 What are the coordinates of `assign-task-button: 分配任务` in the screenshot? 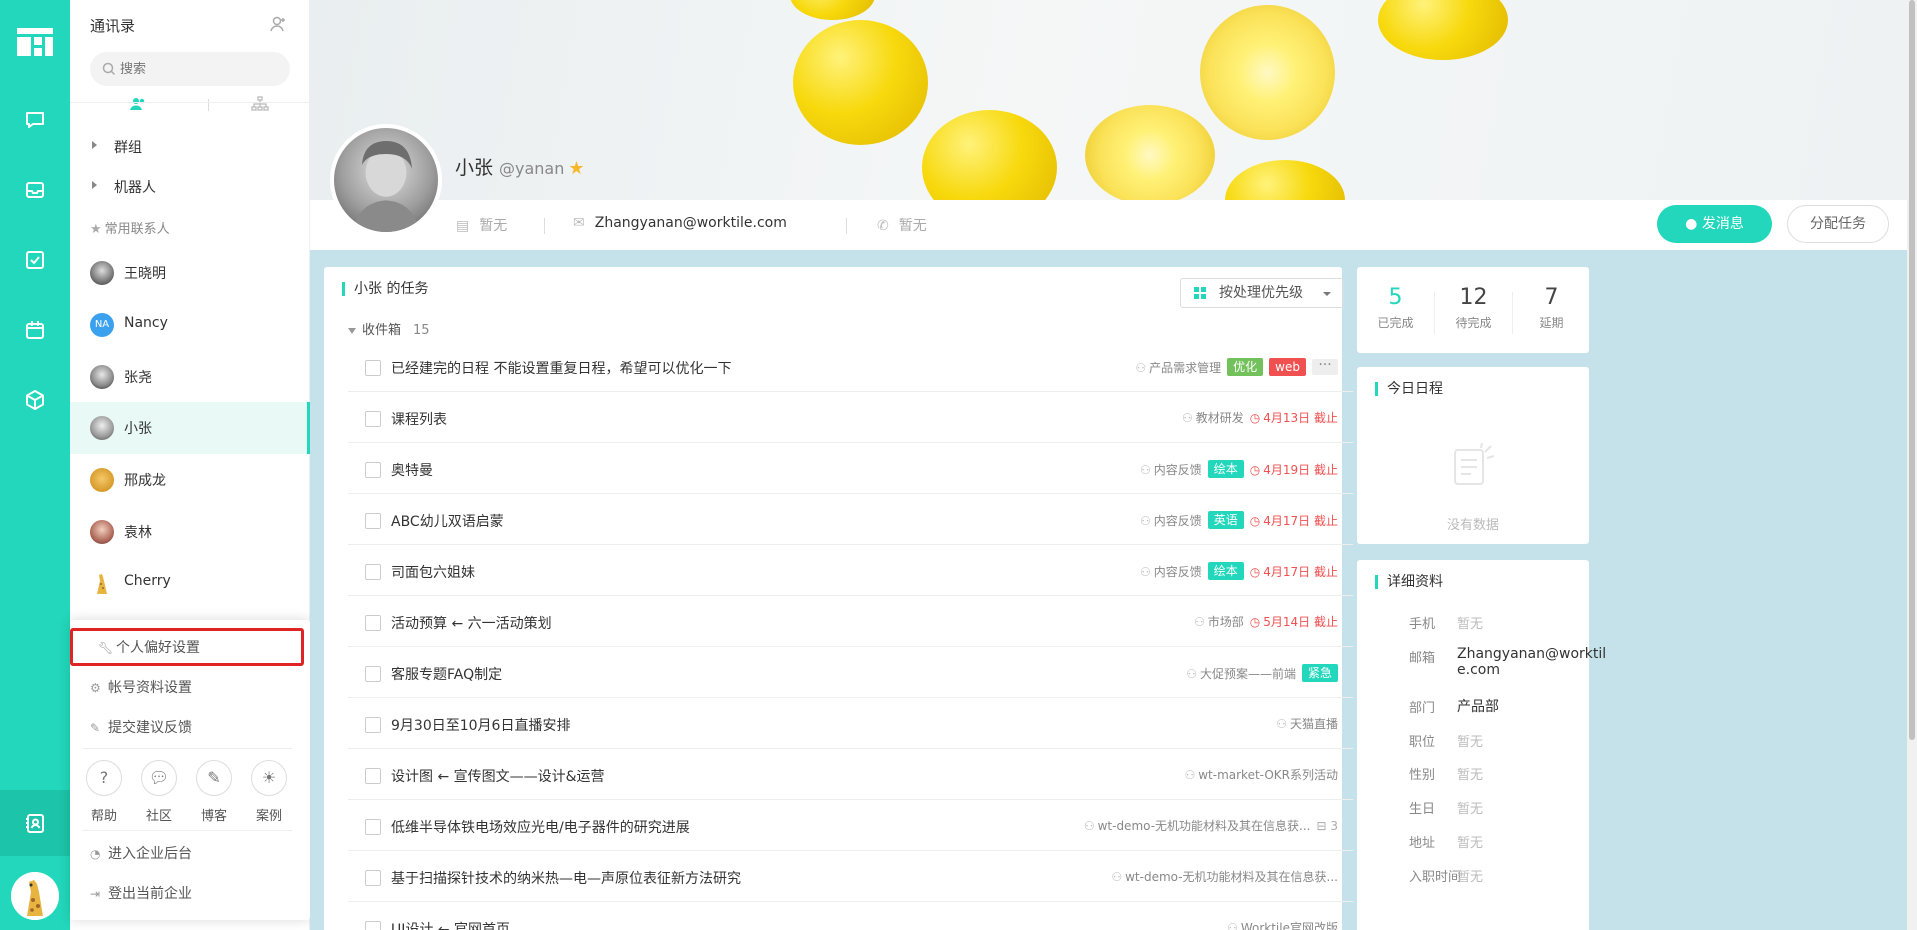 It's located at (1838, 224).